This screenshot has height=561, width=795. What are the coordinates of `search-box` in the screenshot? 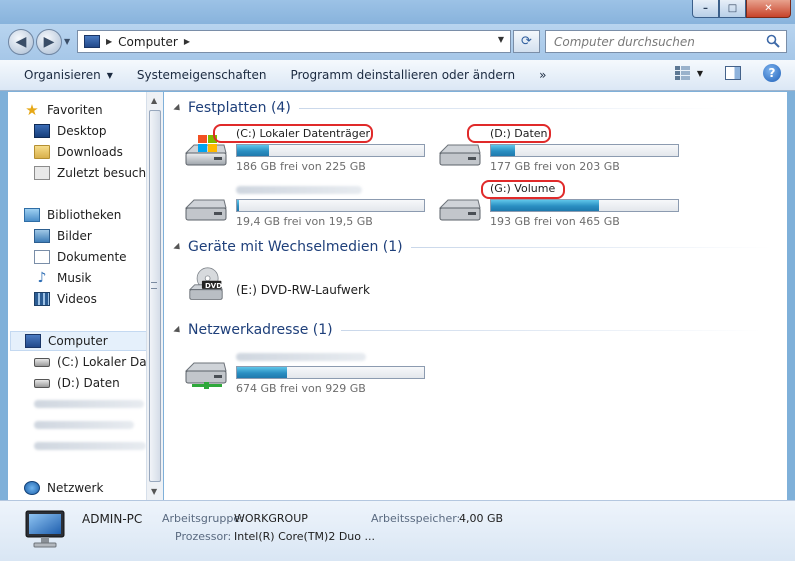 It's located at (666, 41).